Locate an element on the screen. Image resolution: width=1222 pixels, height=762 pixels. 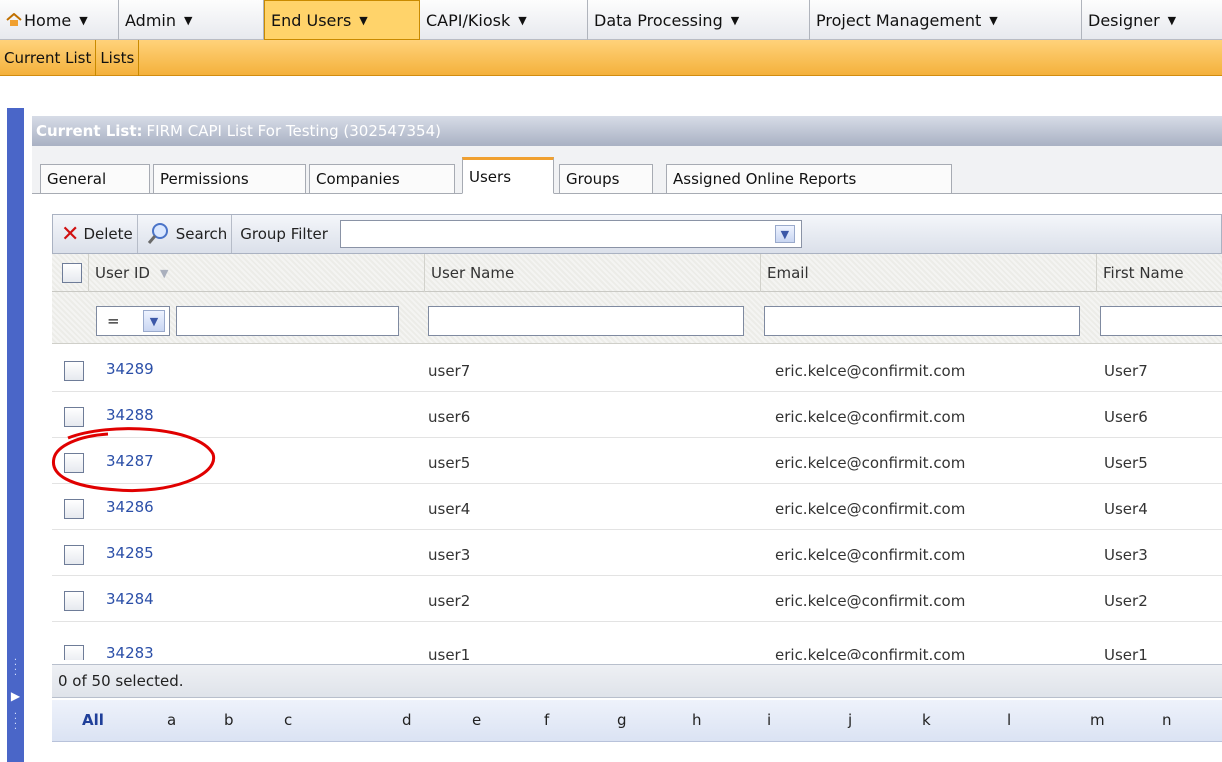
user-name-cell: user4 is located at coordinates (449, 509).